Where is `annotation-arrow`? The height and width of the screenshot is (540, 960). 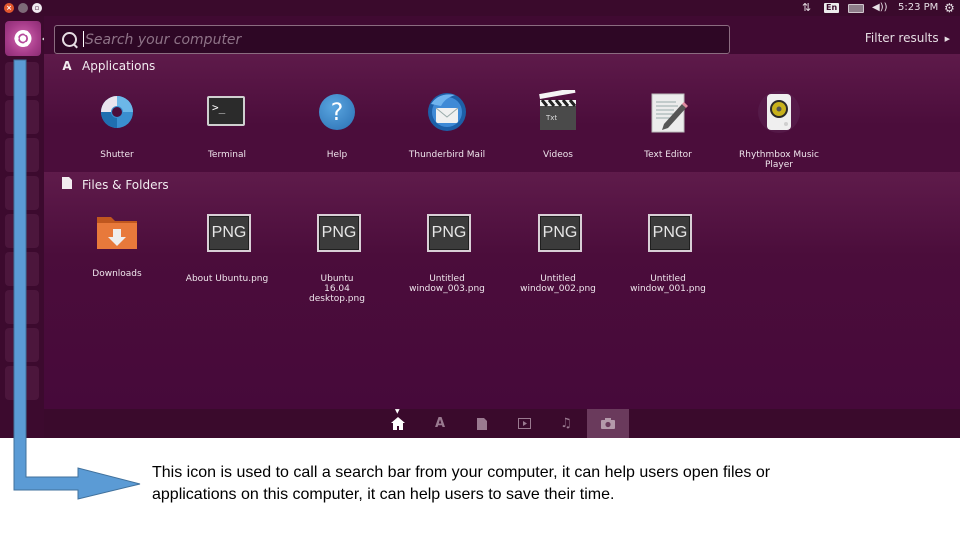
annotation-arrow is located at coordinates (77, 279).